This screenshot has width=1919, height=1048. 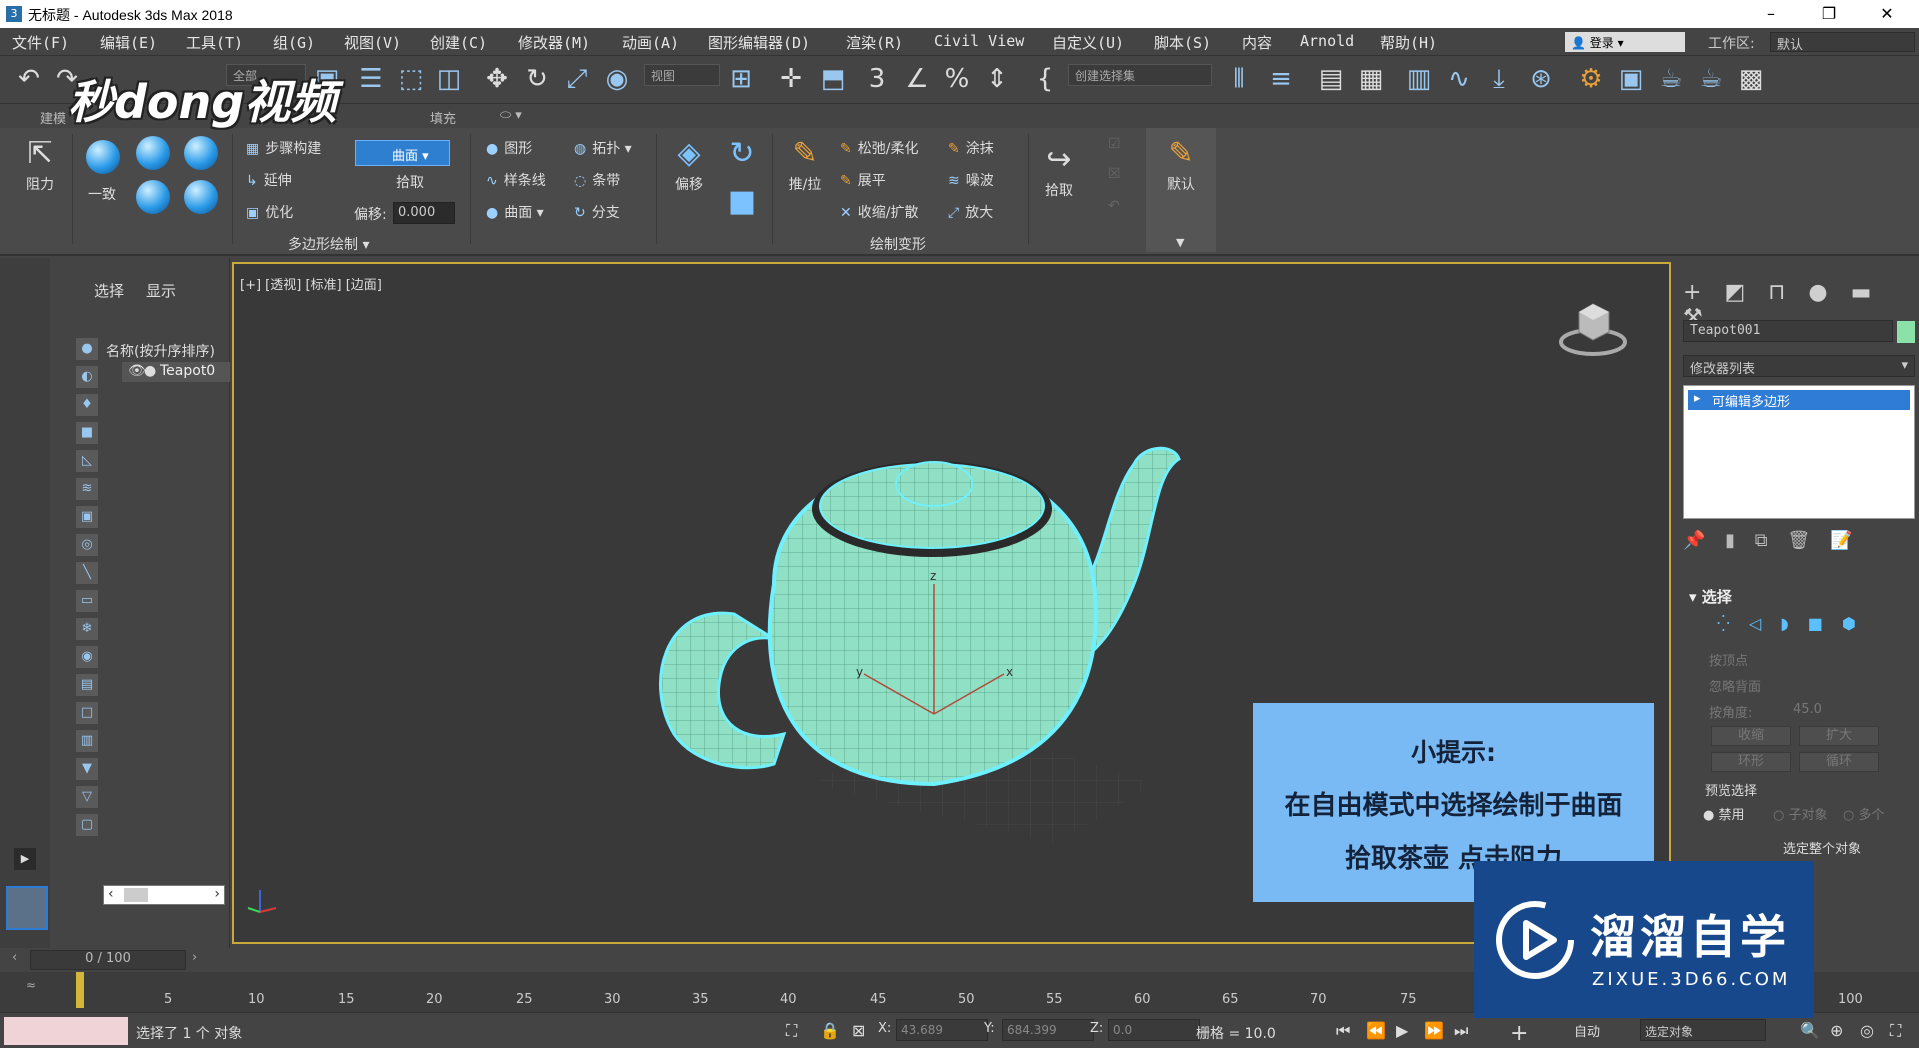 I want to click on preview-disabled-radio: ● 禁用, so click(x=1724, y=813).